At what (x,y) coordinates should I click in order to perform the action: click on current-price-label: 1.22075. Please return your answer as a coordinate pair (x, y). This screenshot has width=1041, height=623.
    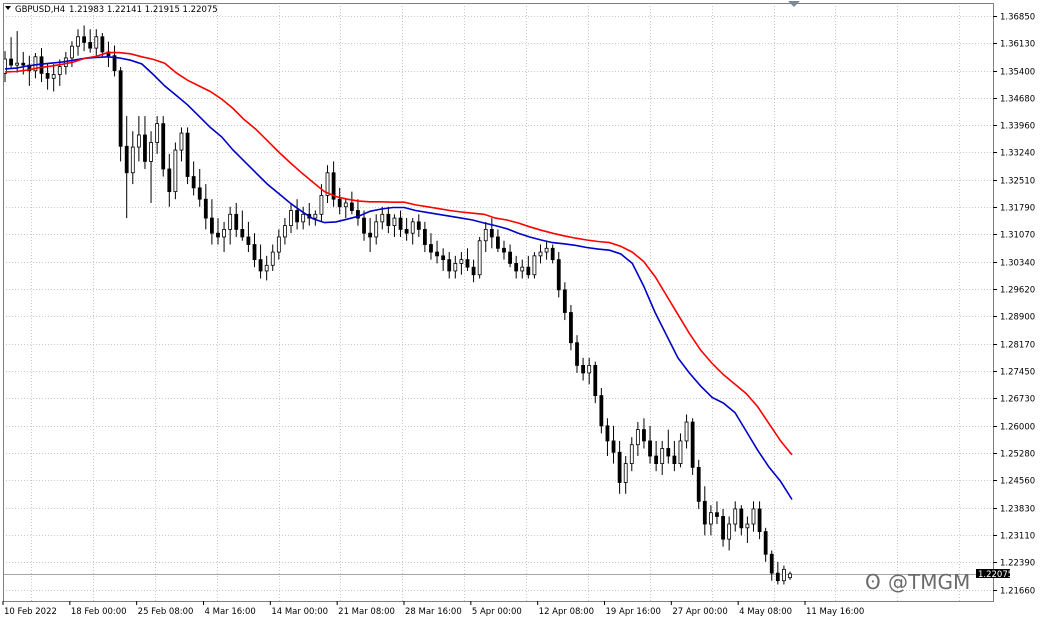
    Looking at the image, I should click on (995, 575).